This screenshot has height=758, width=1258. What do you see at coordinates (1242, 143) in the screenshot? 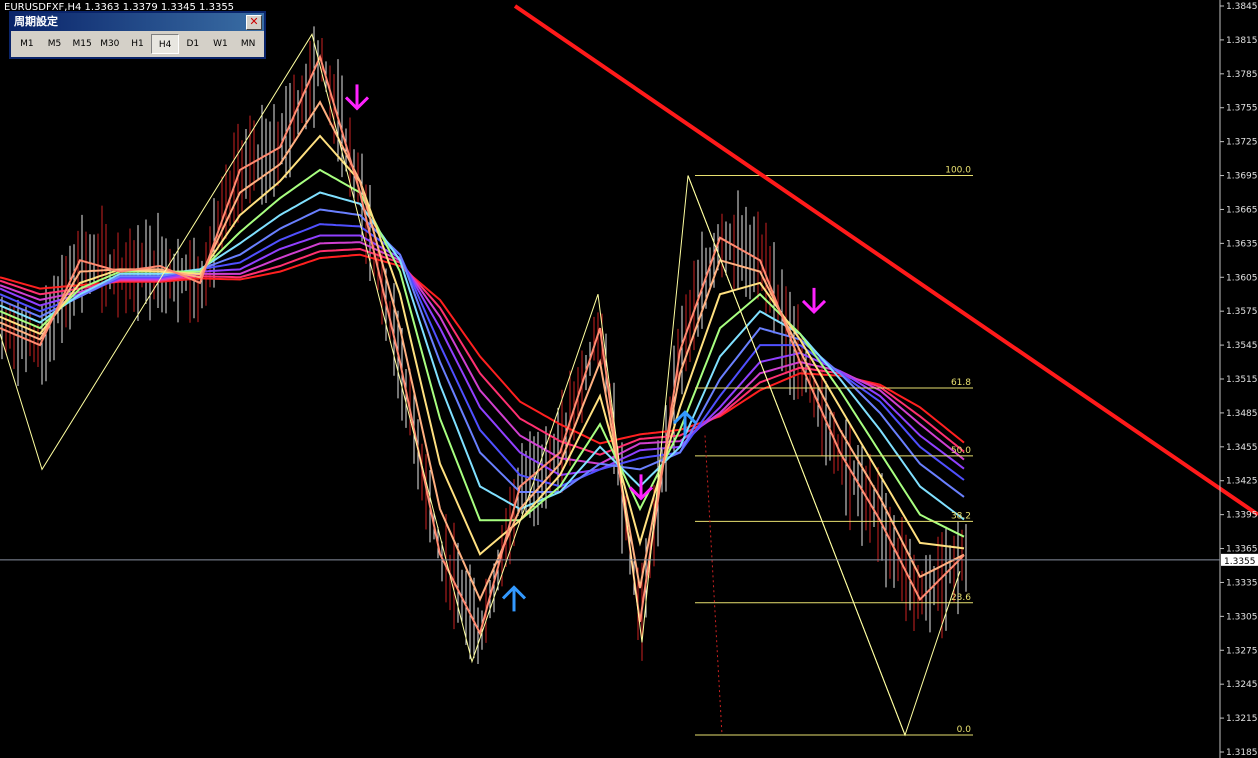
I see `axis-tick-label: 1.3725` at bounding box center [1242, 143].